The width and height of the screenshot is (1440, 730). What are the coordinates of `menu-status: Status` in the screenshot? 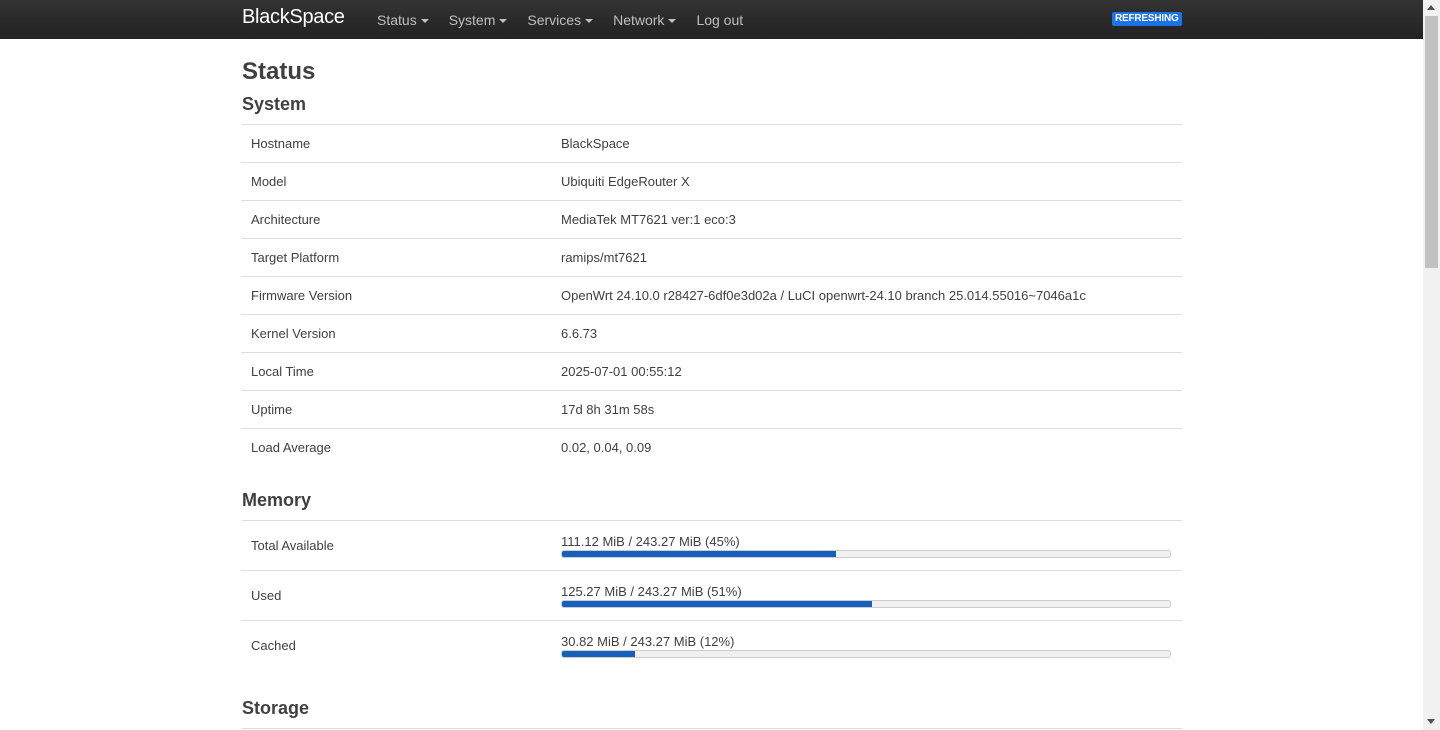 It's located at (403, 20).